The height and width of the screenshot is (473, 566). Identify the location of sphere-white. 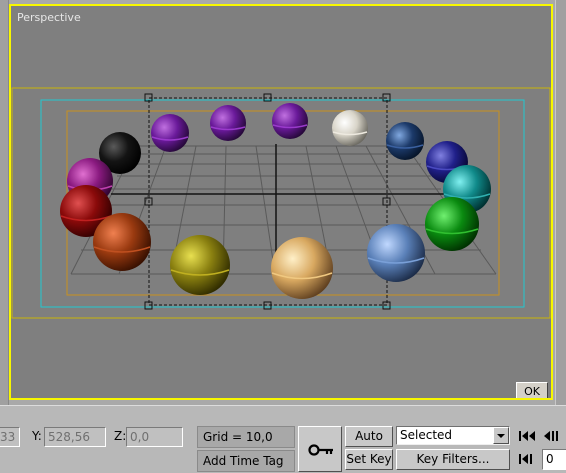
(350, 128).